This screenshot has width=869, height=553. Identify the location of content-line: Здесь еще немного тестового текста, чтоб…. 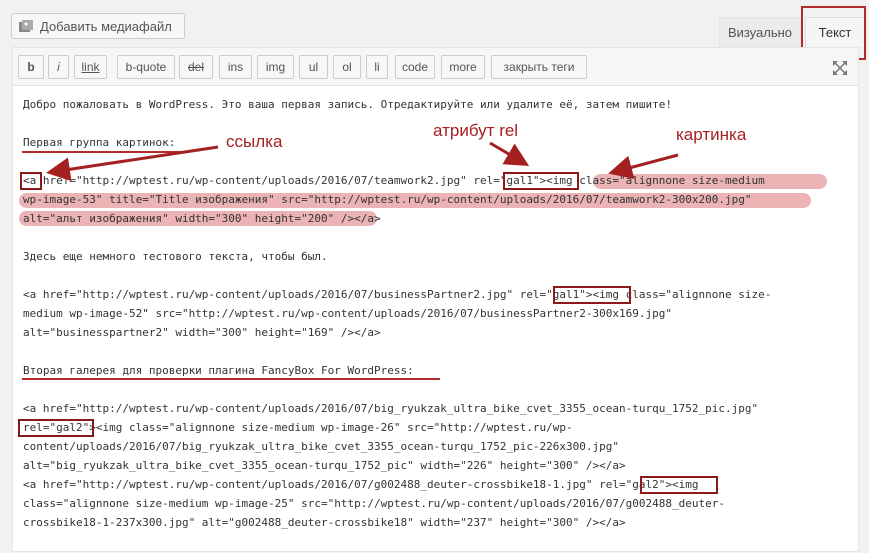
(175, 256).